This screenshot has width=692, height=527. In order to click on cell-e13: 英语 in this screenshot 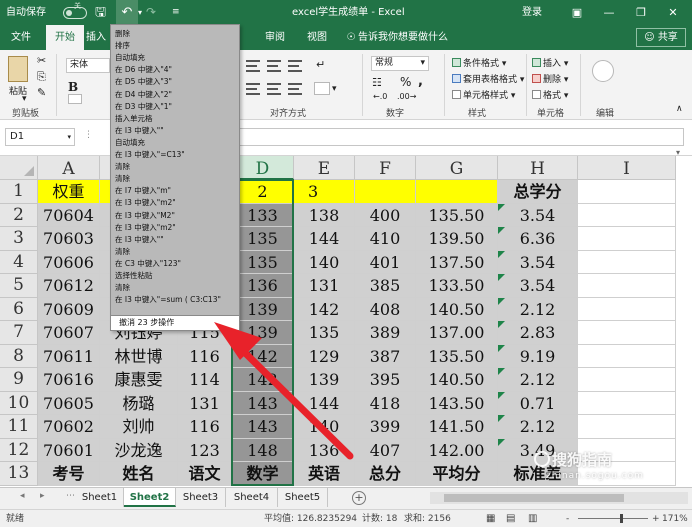, I will do `click(324, 474)`.